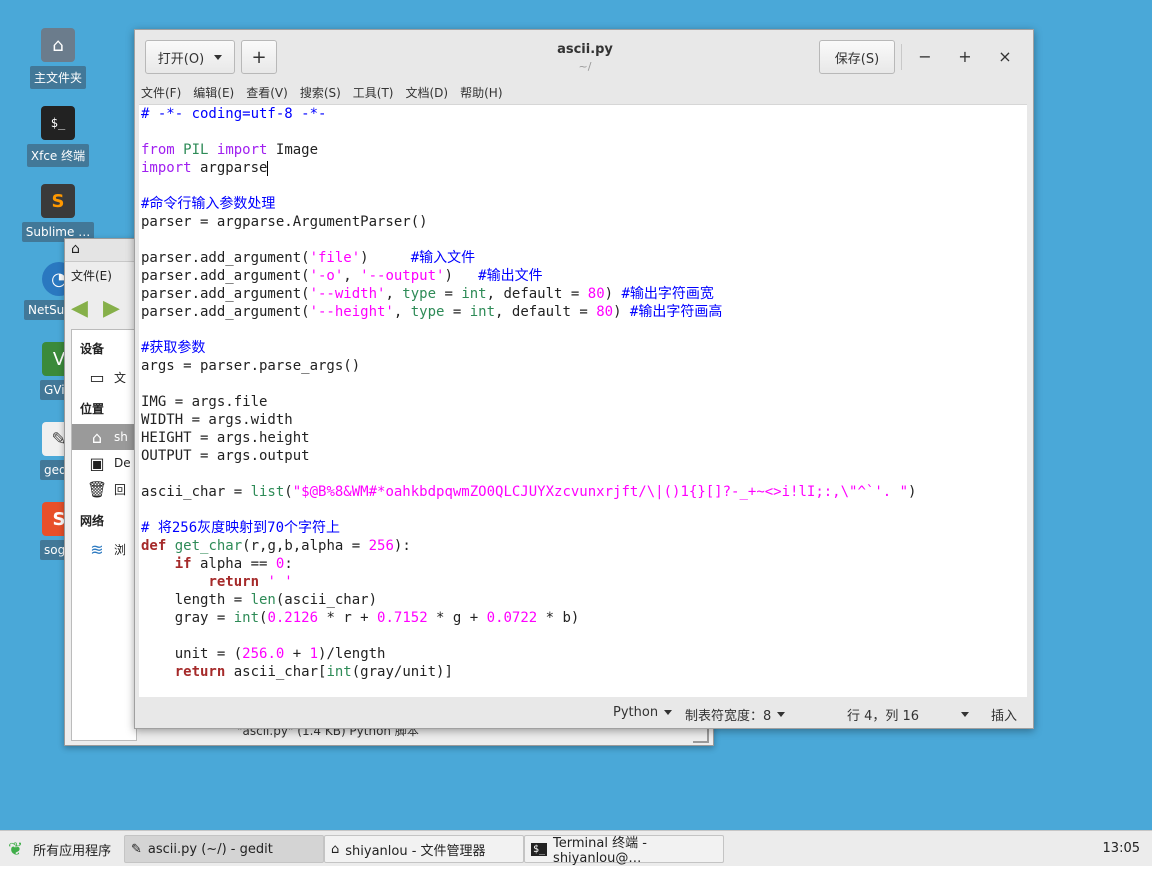  I want to click on sidebar-item-label: 浏, so click(120, 549).